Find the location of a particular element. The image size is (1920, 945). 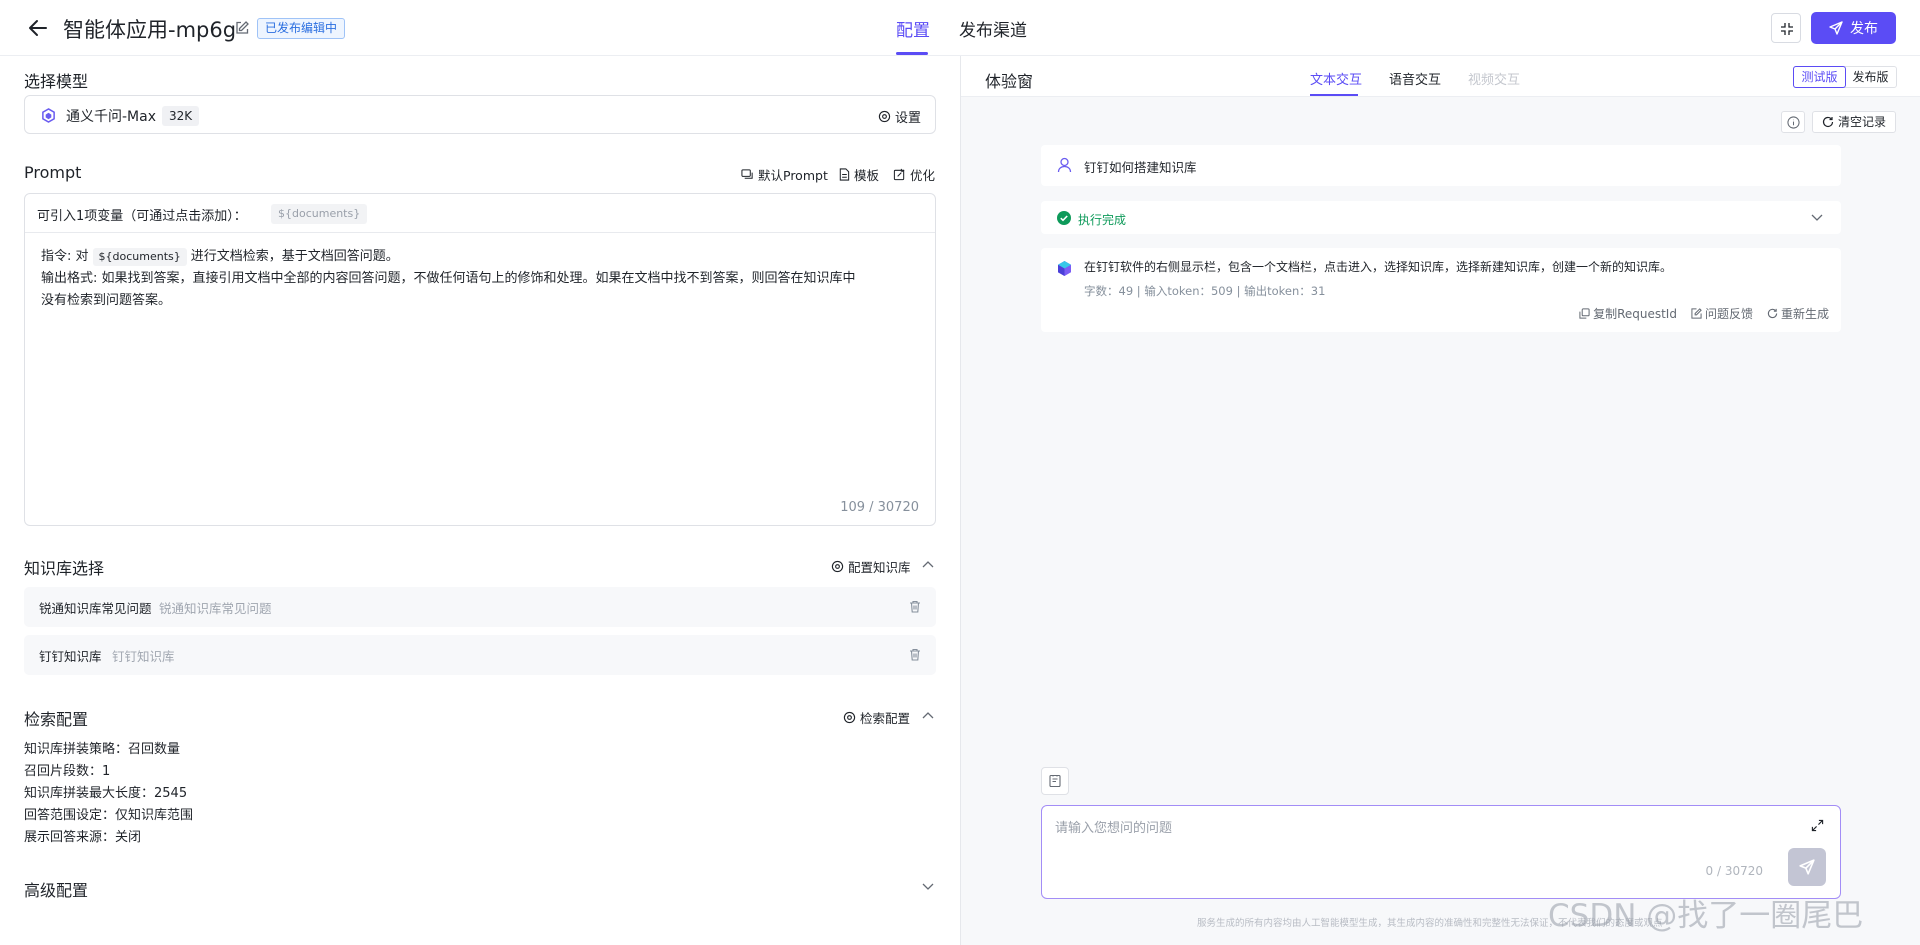

expand-icon is located at coordinates (1817, 825).